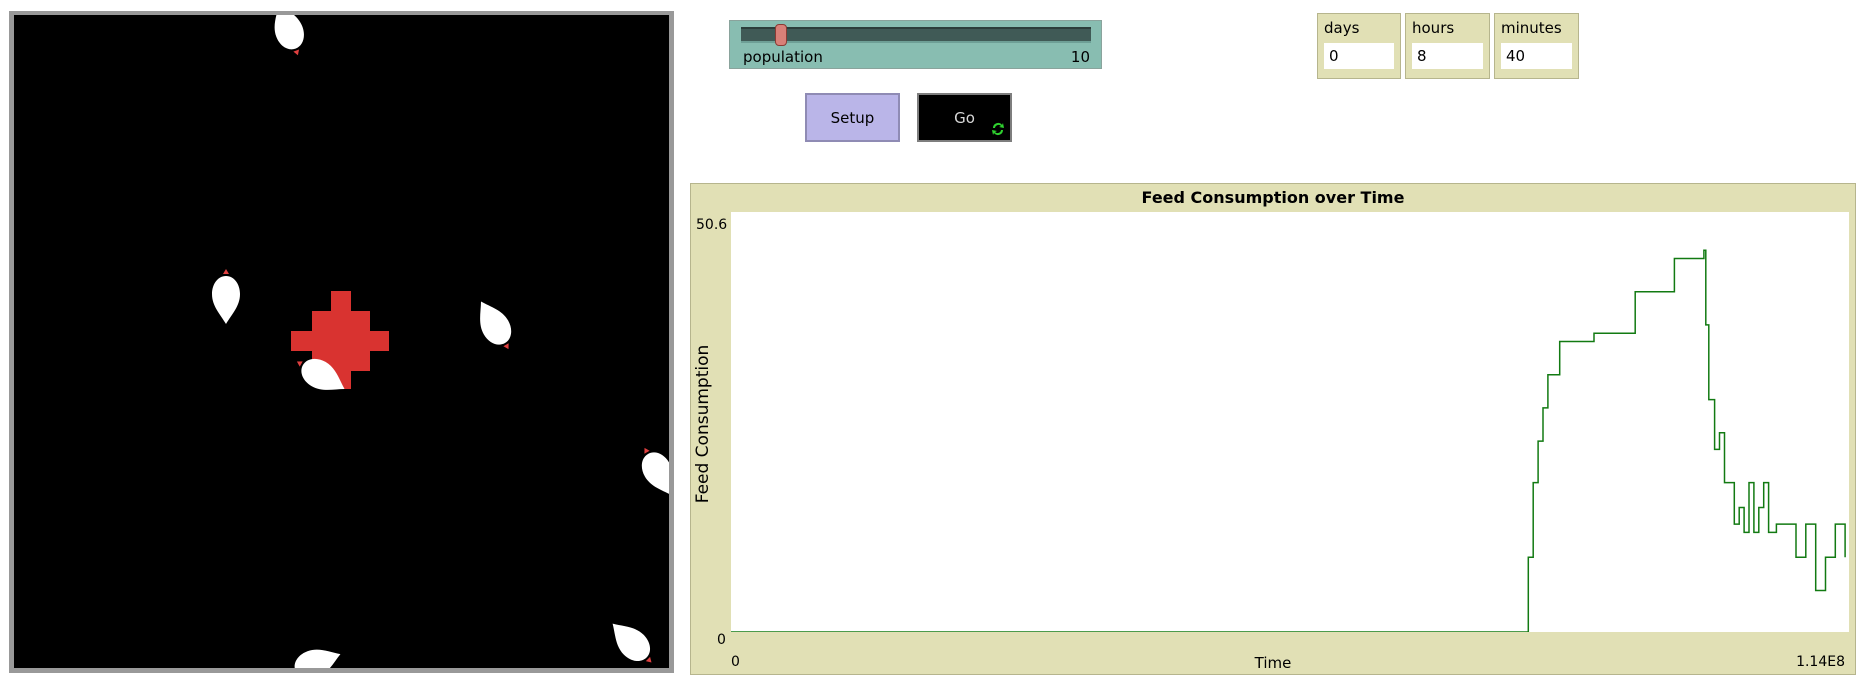  I want to click on monitor-label: days, so click(1342, 28).